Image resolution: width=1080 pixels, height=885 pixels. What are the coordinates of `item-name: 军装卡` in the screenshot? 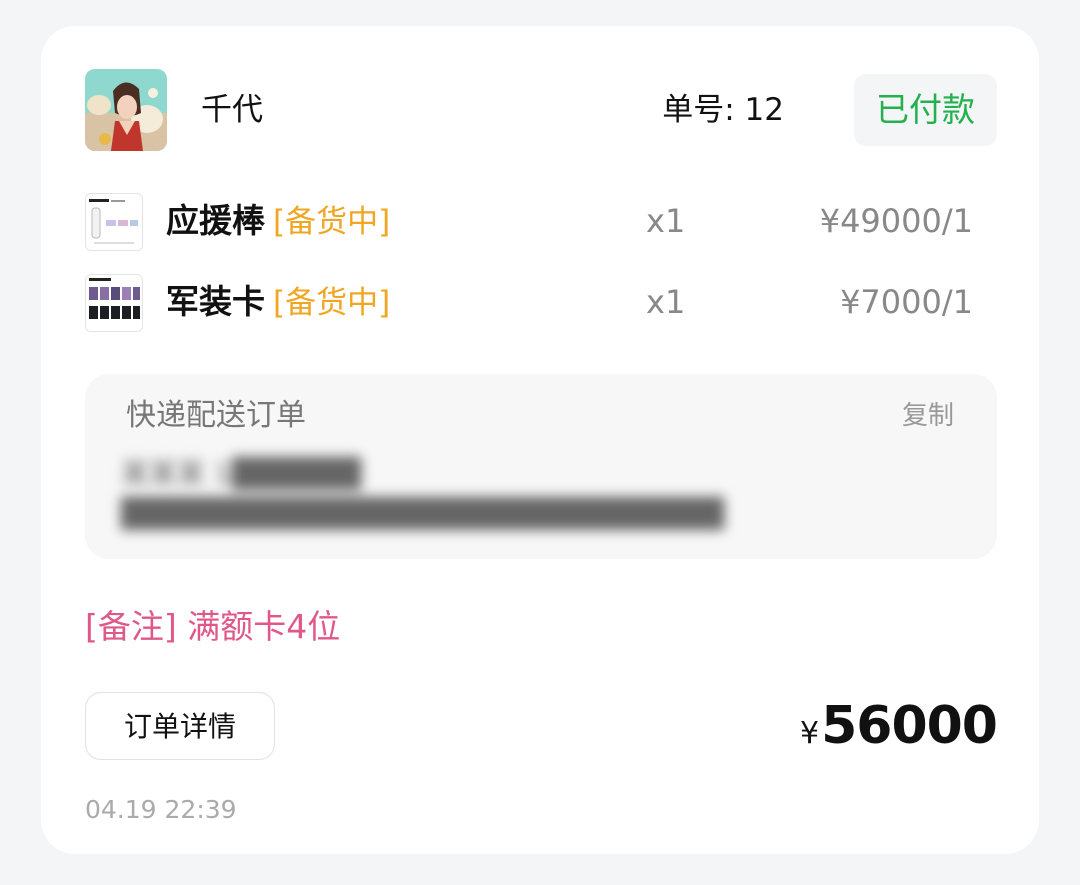 It's located at (215, 301).